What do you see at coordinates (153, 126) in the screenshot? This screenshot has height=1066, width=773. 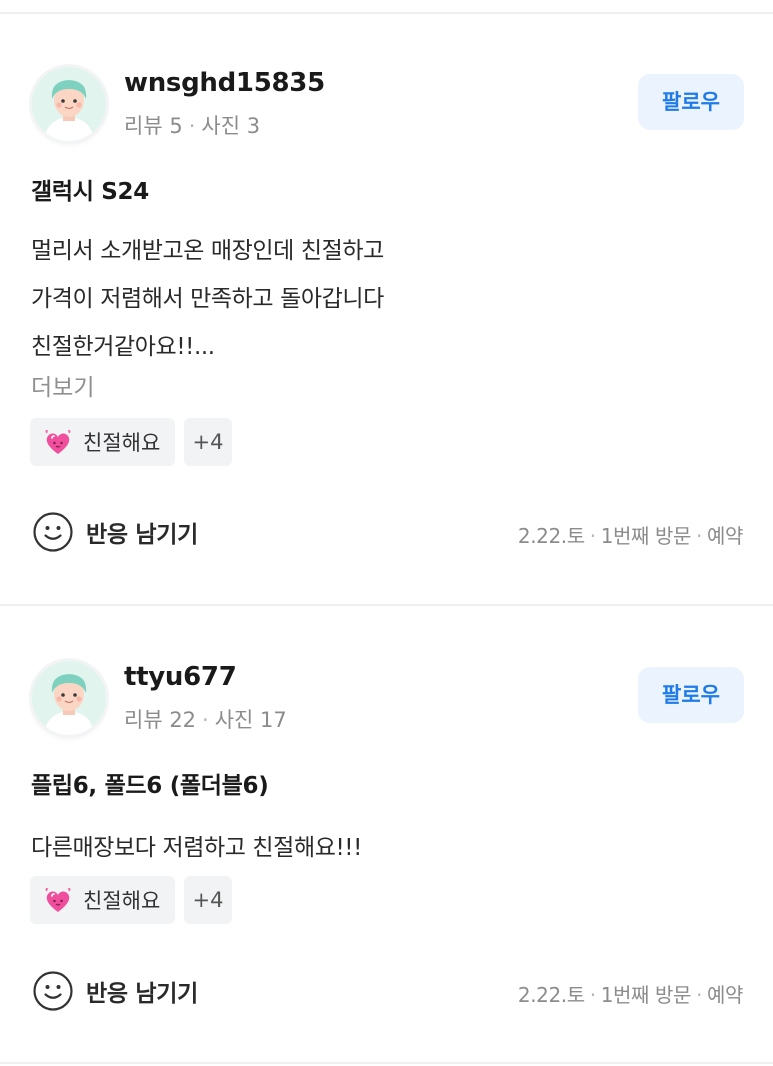 I see `review-count: 리뷰 5` at bounding box center [153, 126].